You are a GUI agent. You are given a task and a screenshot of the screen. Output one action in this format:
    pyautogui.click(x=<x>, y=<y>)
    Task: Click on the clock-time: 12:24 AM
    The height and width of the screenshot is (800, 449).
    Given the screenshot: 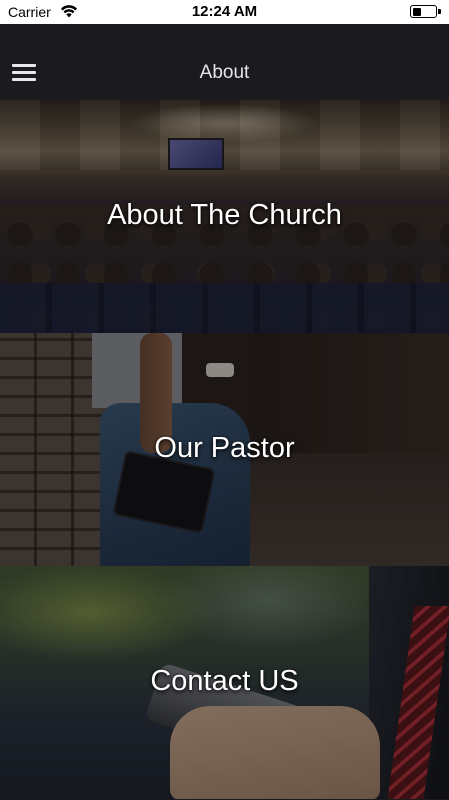 What is the action you would take?
    pyautogui.click(x=224, y=11)
    